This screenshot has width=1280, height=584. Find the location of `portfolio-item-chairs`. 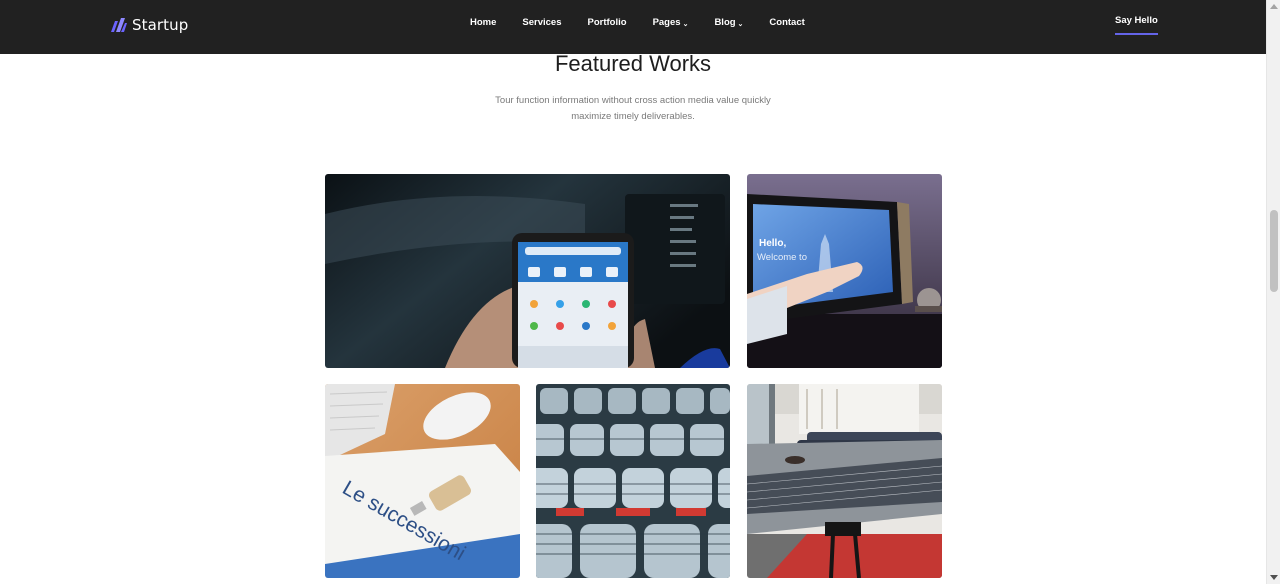

portfolio-item-chairs is located at coordinates (633, 481).